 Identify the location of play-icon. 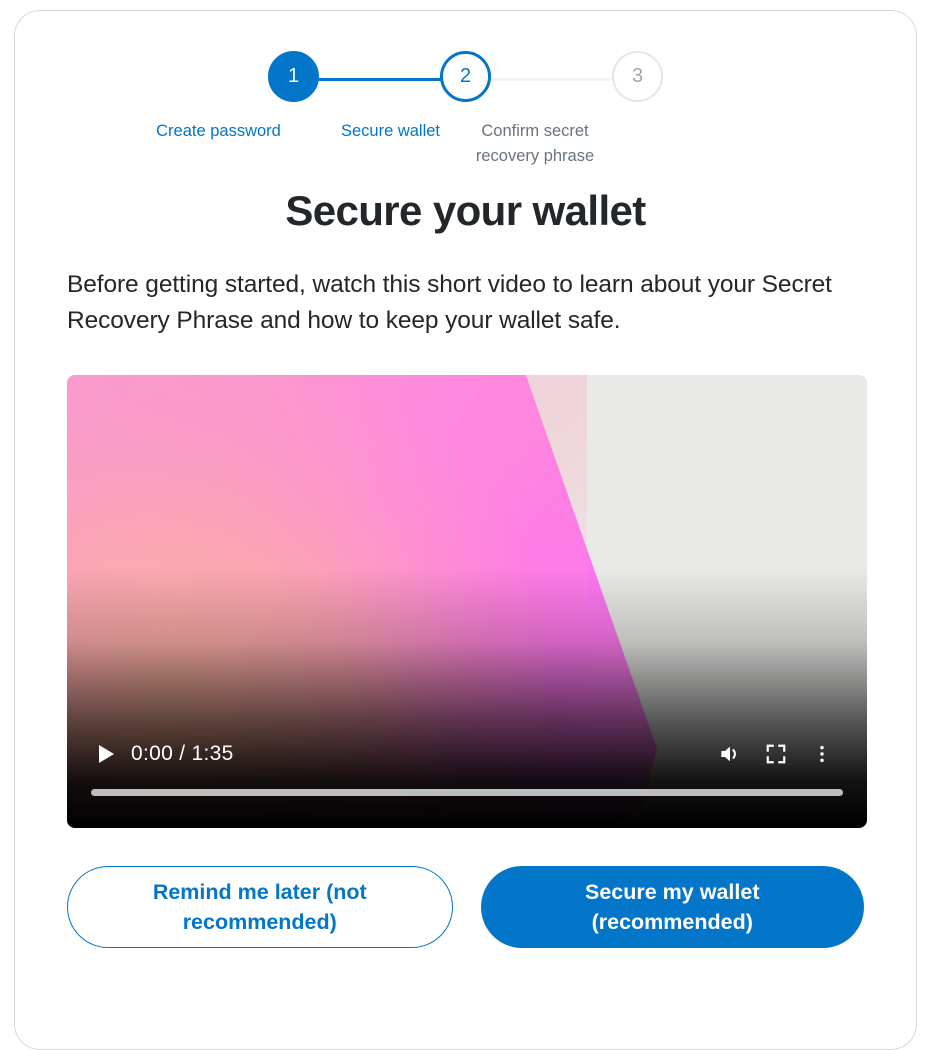
(106, 754).